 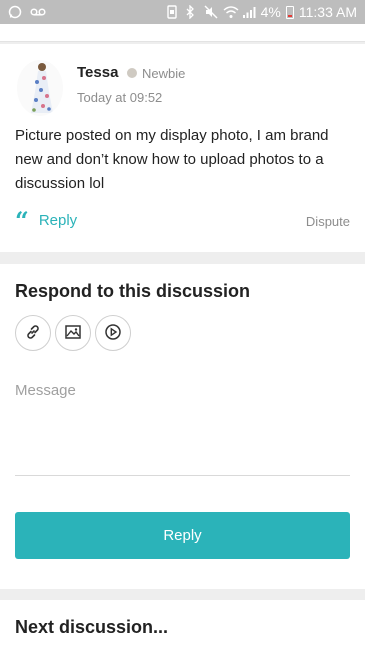 I want to click on message-input, so click(x=182, y=425).